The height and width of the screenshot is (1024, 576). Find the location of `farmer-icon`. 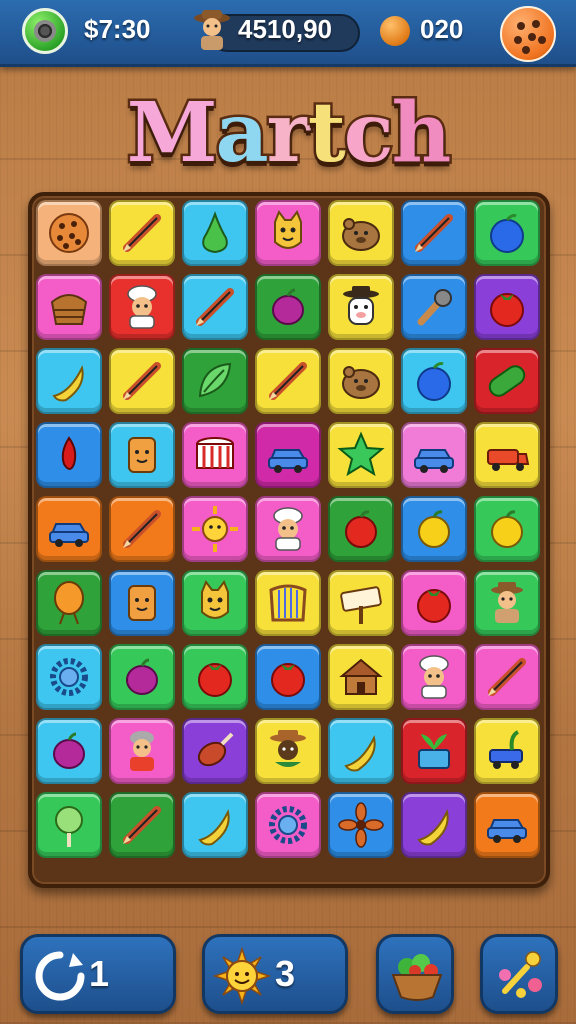

farmer-icon is located at coordinates (507, 602).